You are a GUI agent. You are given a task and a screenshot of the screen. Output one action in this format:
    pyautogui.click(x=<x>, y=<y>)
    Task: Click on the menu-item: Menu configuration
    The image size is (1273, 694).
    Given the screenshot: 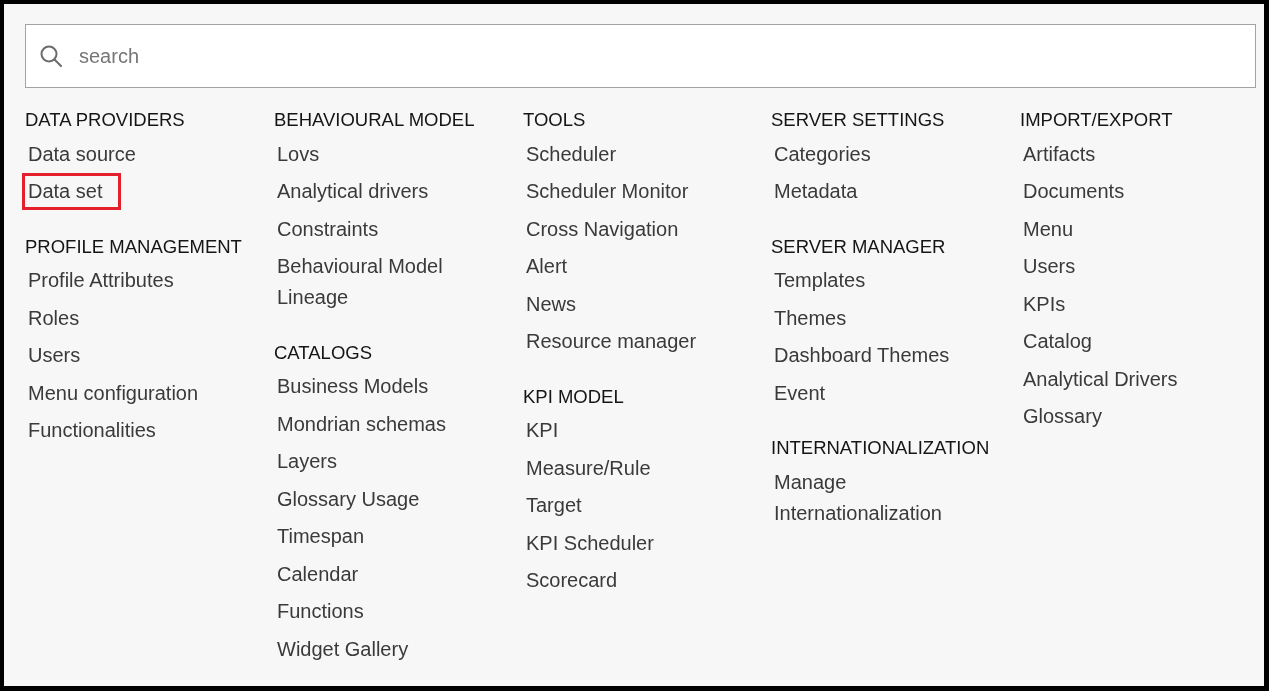 What is the action you would take?
    pyautogui.click(x=120, y=393)
    